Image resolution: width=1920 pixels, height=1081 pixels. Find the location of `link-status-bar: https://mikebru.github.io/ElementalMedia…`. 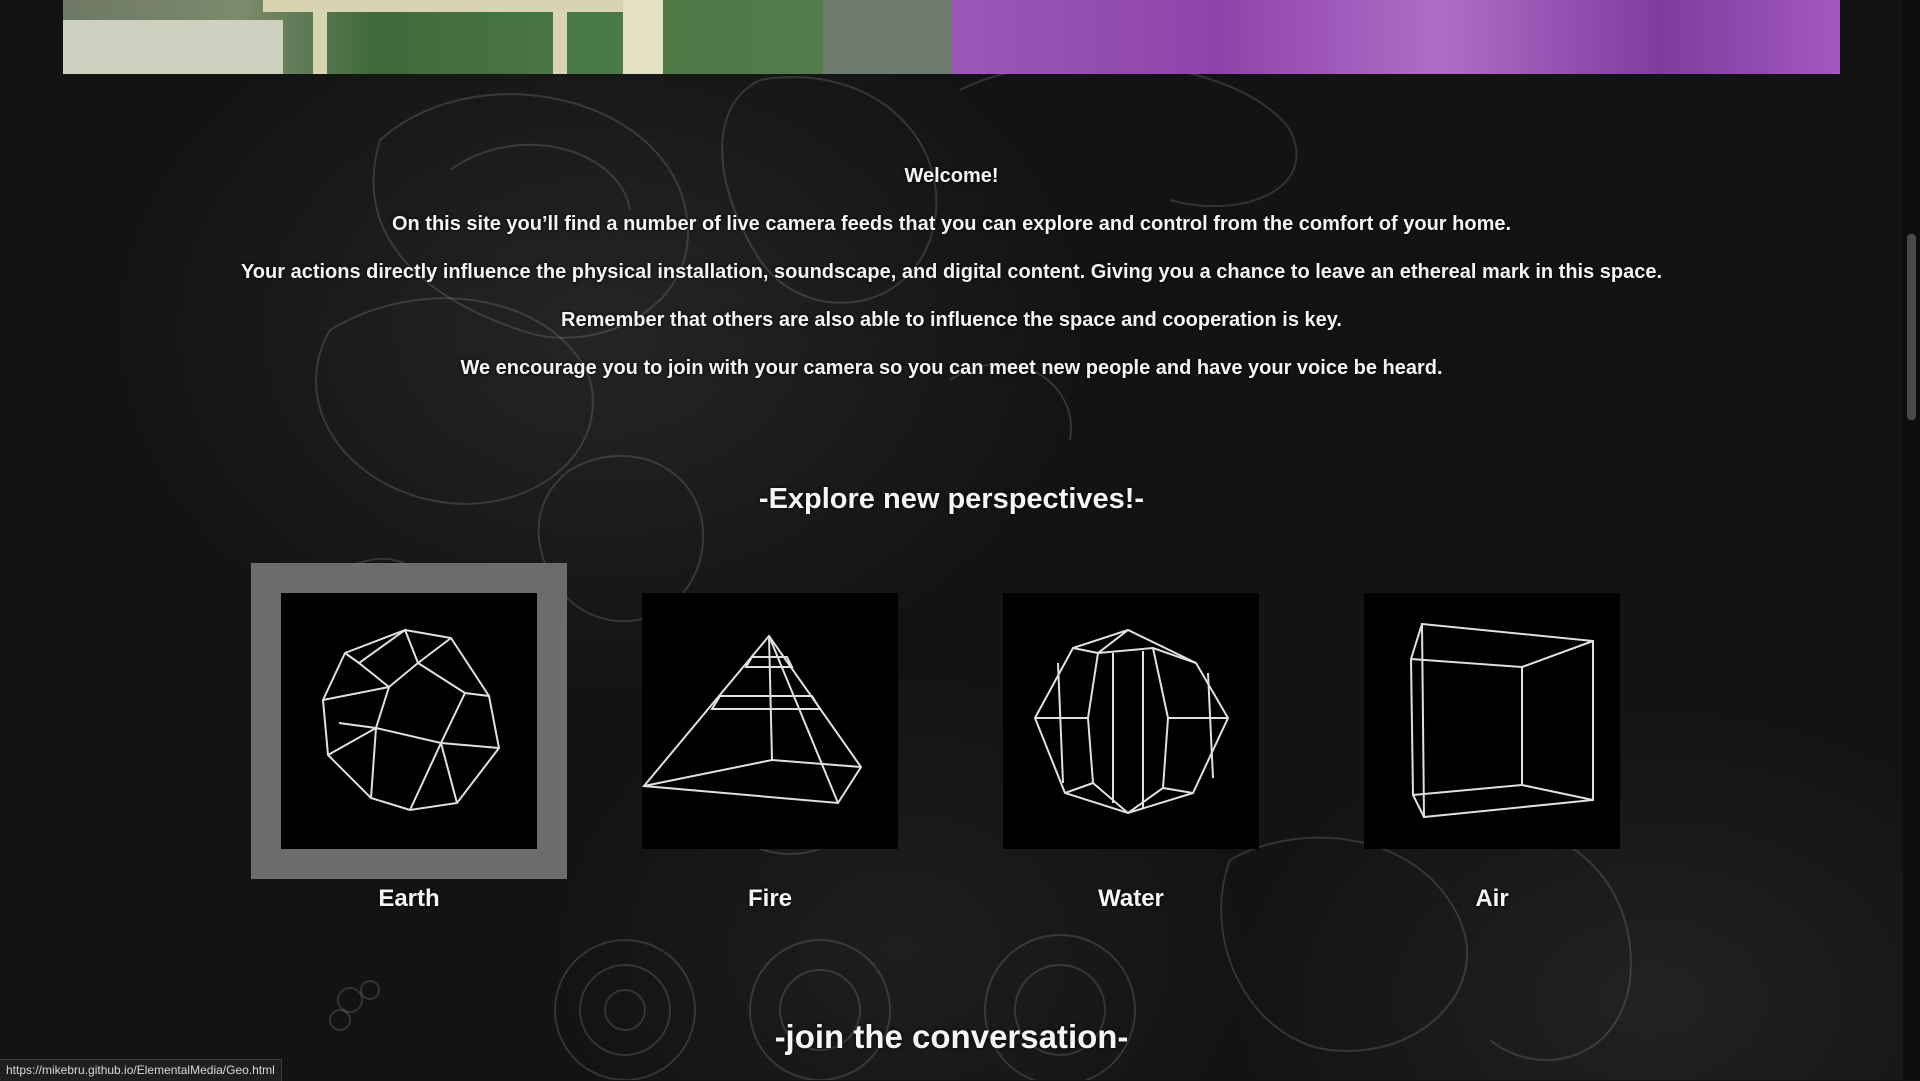

link-status-bar: https://mikebru.github.io/ElementalMedia… is located at coordinates (141, 1070).